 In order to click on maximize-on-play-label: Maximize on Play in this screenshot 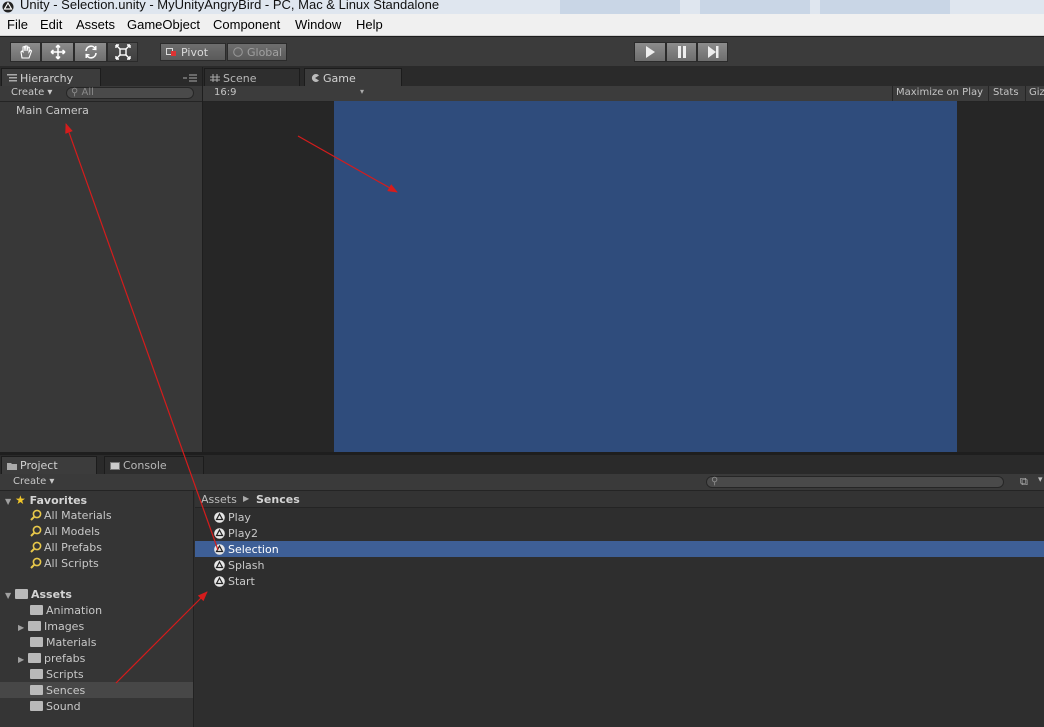, I will do `click(940, 92)`.